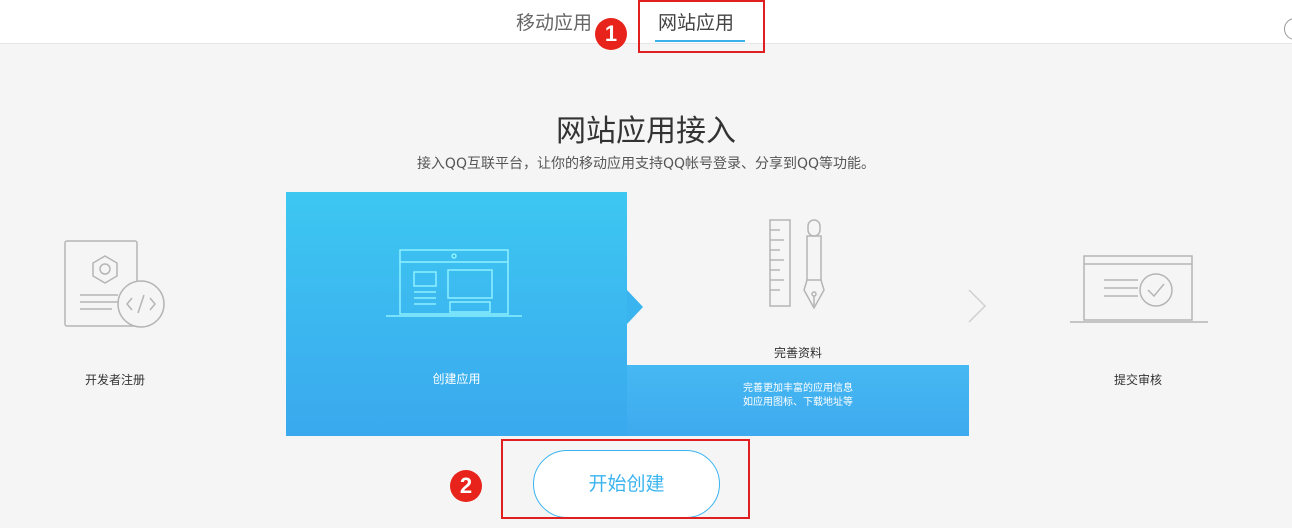 Image resolution: width=1292 pixels, height=528 pixels. I want to click on page-subtitle: 接入QQ互联平台，让你的移动应用支持QQ帐号登录、分享到QQ等功能。, so click(646, 164).